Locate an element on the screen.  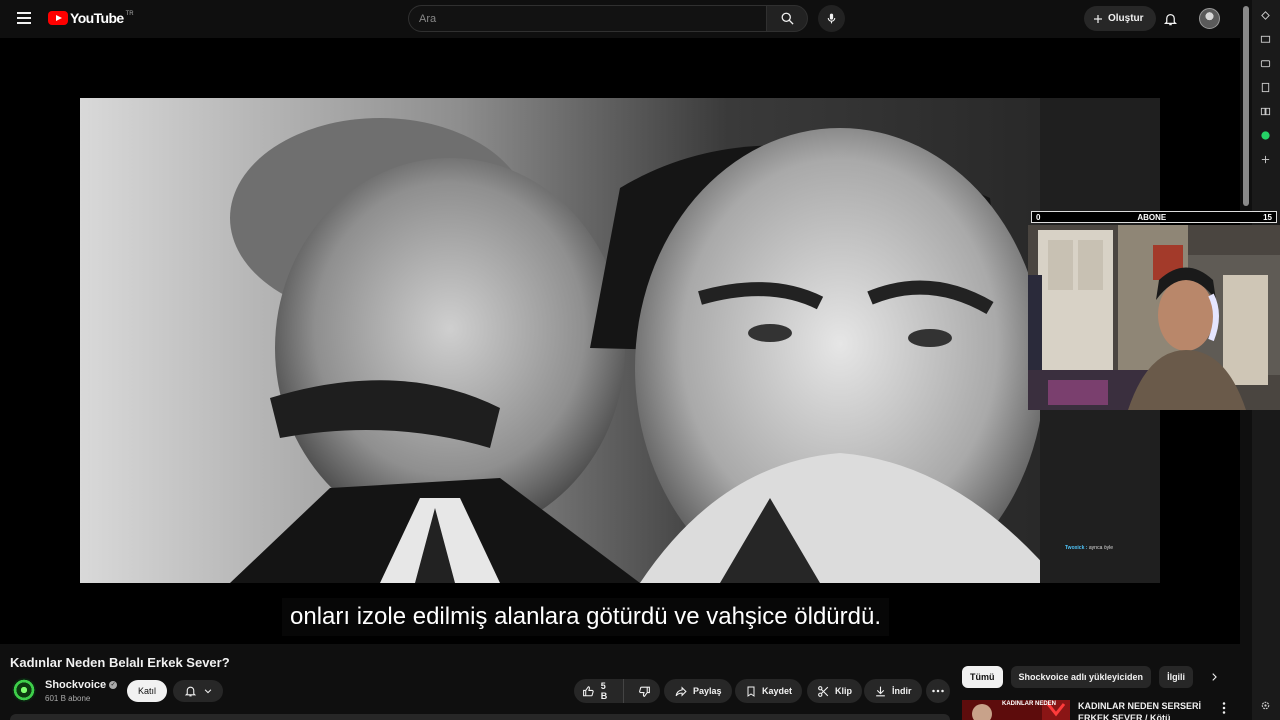
logo-text: YouTube is located at coordinates (97, 18).